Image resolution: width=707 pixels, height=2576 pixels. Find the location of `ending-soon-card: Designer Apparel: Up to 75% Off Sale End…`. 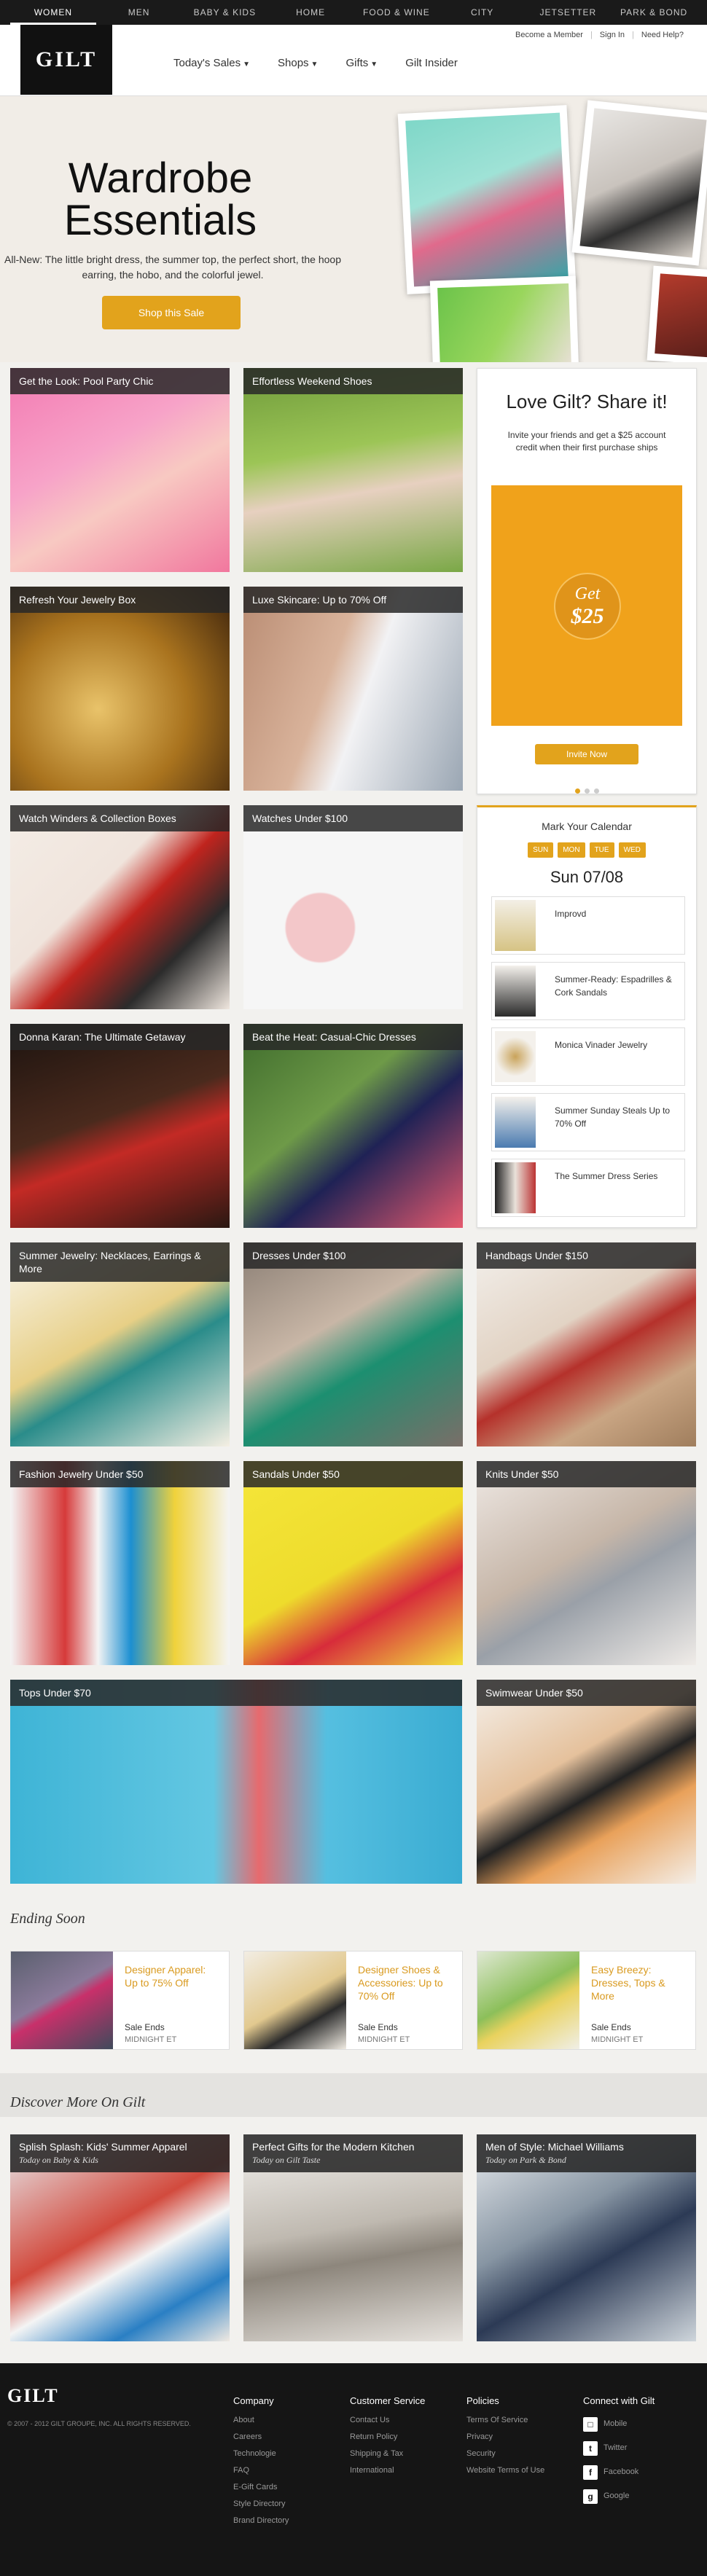

ending-soon-card: Designer Apparel: Up to 75% Off Sale End… is located at coordinates (120, 2000).